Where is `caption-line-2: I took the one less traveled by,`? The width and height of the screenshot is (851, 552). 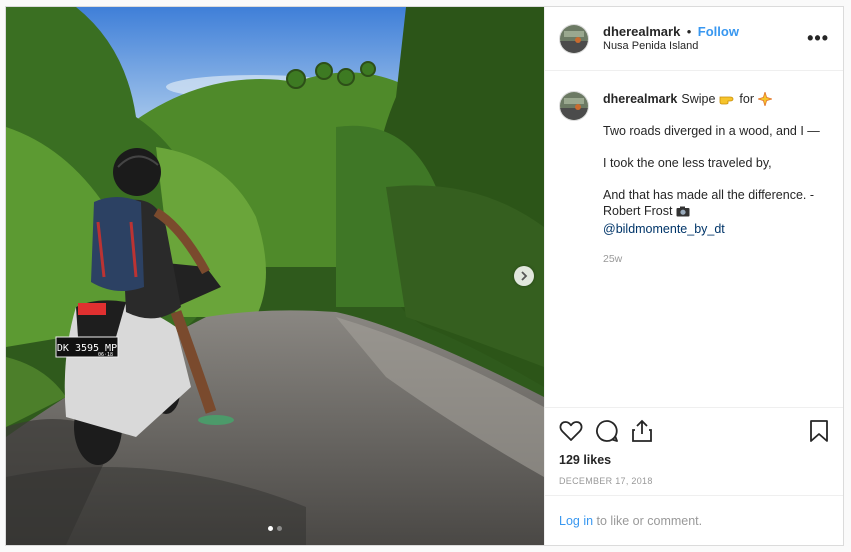 caption-line-2: I took the one less traveled by, is located at coordinates (687, 163).